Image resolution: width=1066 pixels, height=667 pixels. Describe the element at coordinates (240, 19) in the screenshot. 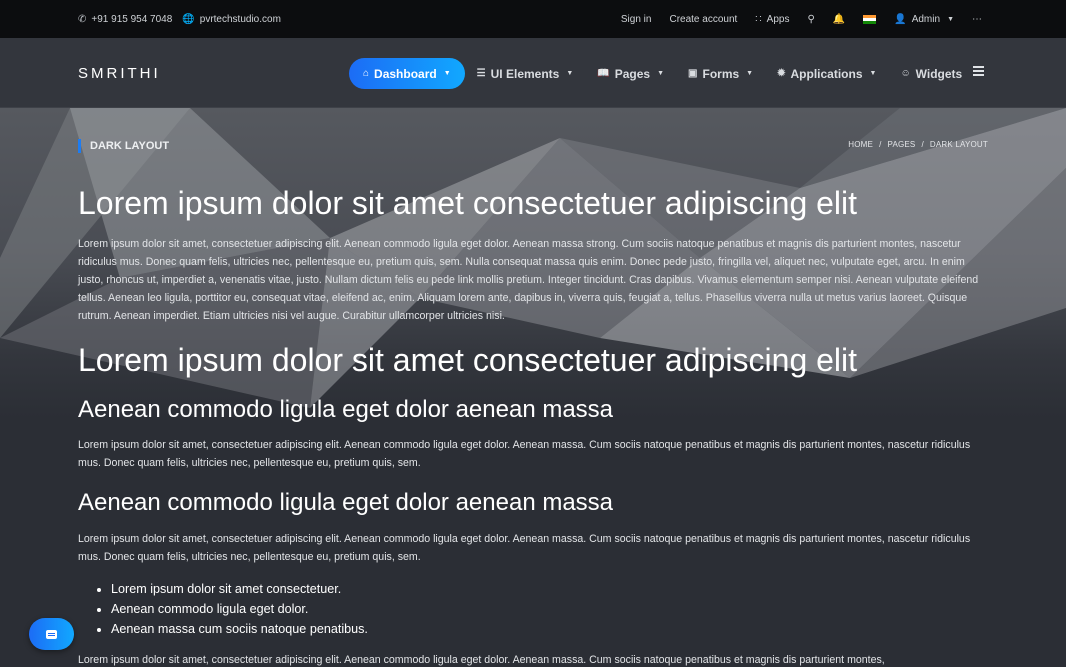

I see `website-text: pvrtechstudio.com` at that location.